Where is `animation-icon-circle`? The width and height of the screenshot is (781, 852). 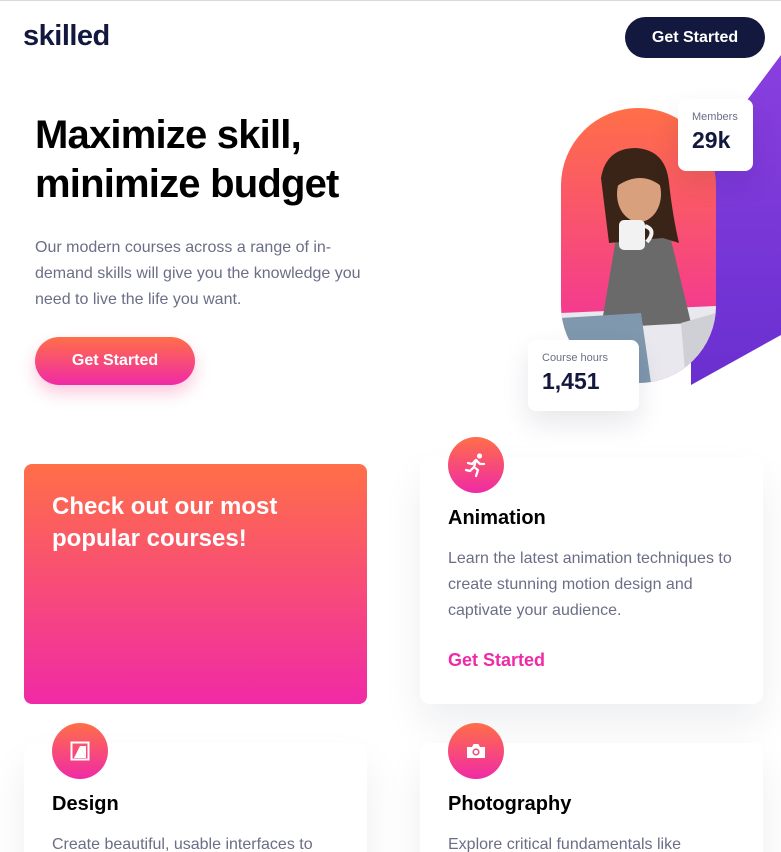
animation-icon-circle is located at coordinates (476, 465).